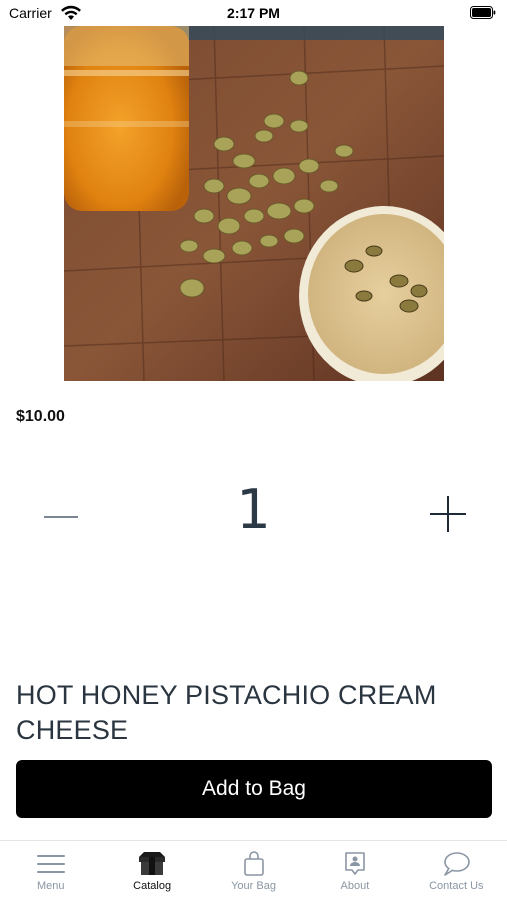  I want to click on tab-your-bag: Your Bag, so click(253, 870).